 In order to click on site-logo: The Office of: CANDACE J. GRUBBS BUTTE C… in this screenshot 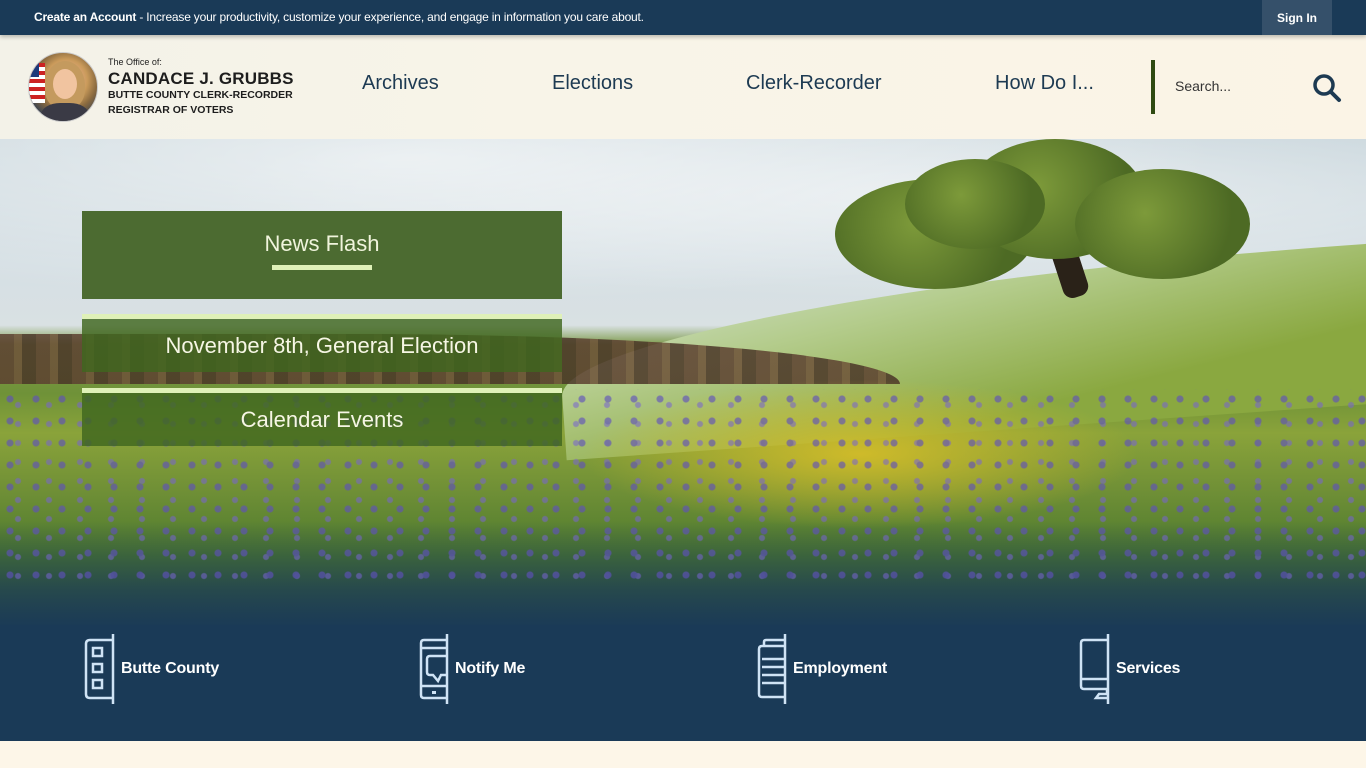, I will do `click(161, 87)`.